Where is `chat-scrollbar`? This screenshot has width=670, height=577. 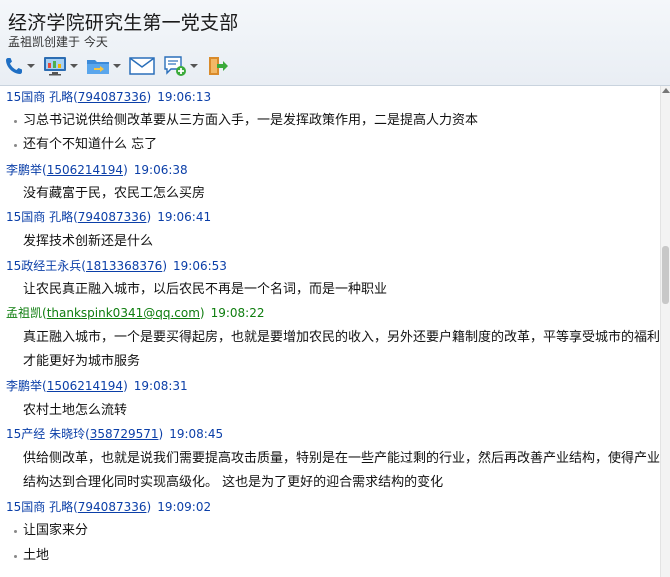 chat-scrollbar is located at coordinates (665, 331).